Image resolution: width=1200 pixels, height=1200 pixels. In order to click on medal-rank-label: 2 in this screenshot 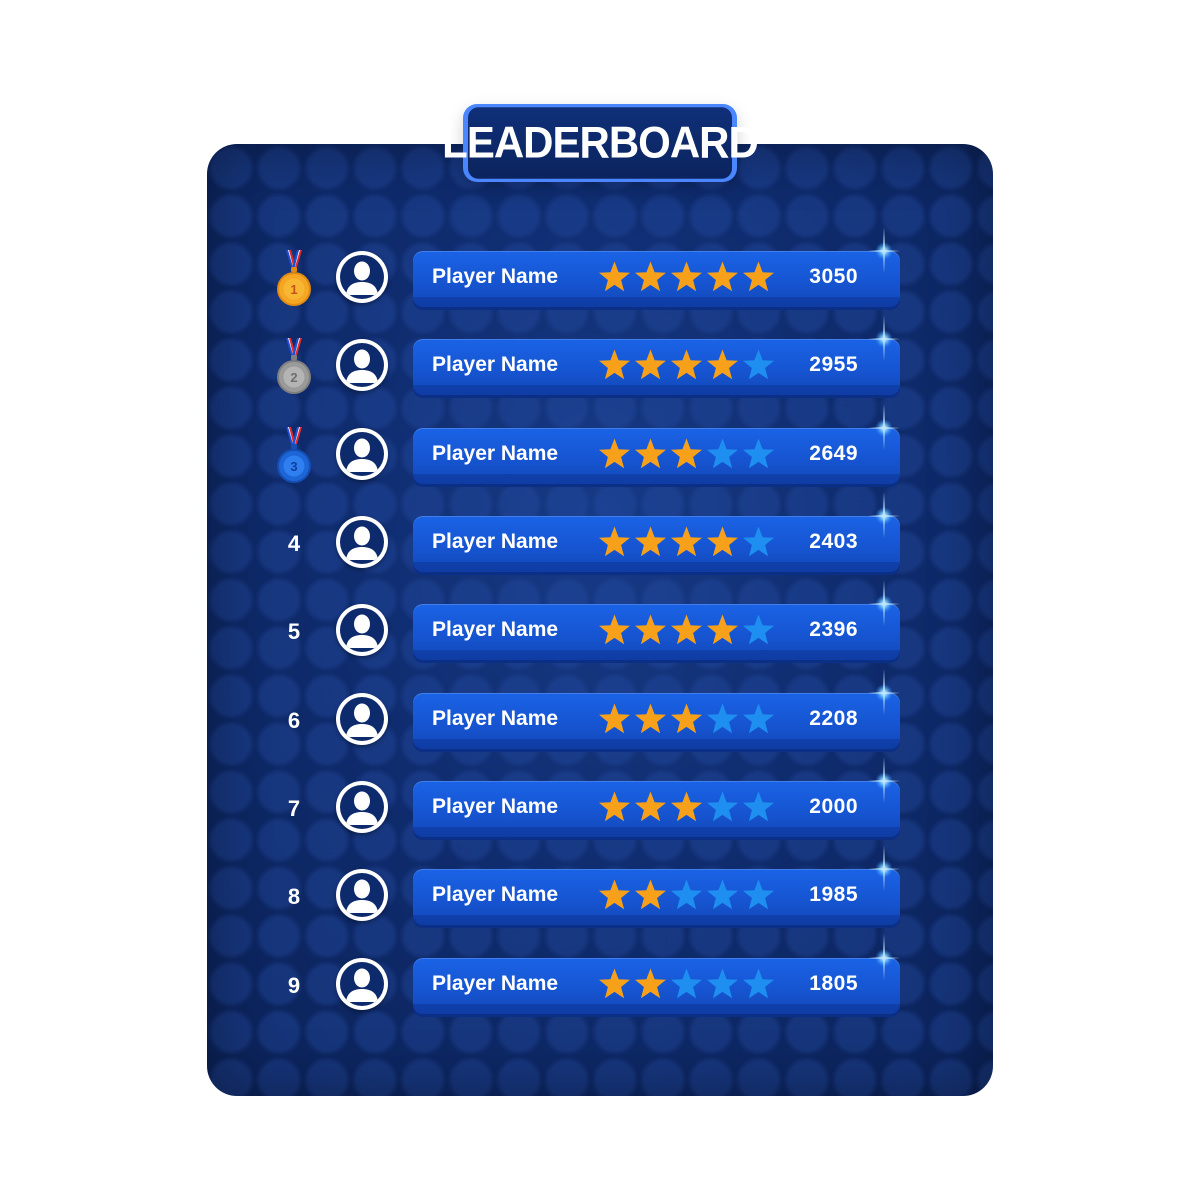, I will do `click(293, 377)`.